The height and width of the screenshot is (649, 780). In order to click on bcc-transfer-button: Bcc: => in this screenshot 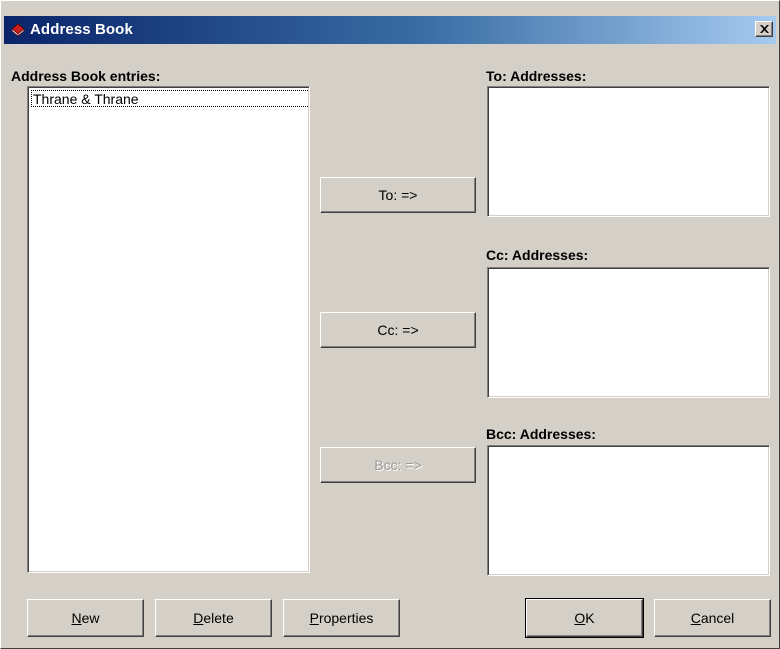, I will do `click(398, 465)`.